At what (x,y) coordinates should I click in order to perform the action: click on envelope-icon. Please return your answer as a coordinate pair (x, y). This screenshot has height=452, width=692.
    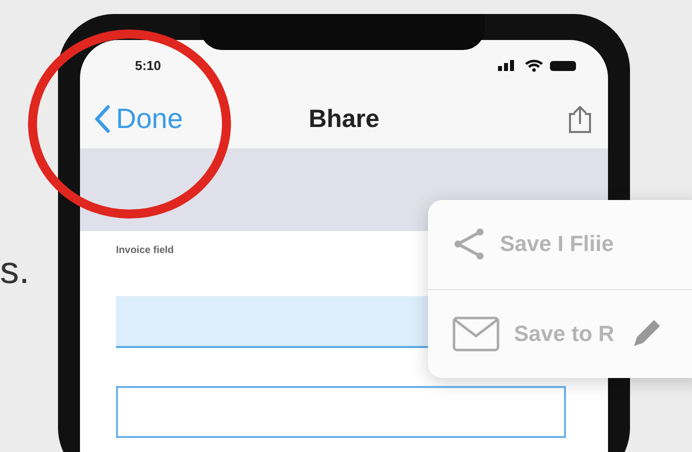
    Looking at the image, I should click on (476, 334).